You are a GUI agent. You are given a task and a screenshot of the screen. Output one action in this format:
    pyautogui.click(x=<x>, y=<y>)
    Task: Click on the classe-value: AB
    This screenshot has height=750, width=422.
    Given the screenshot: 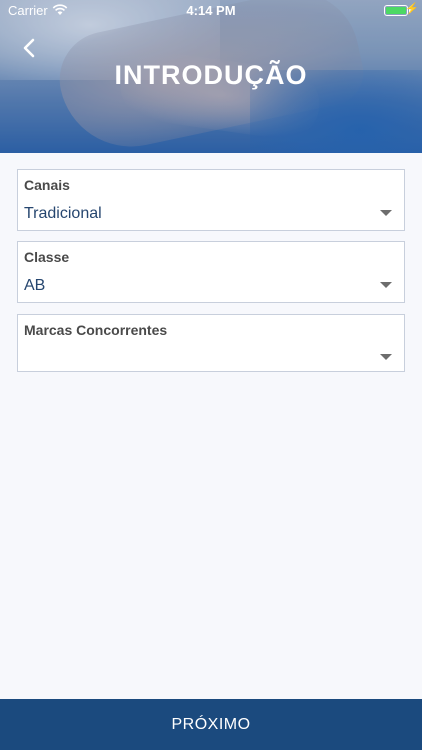 What is the action you would take?
    pyautogui.click(x=35, y=285)
    